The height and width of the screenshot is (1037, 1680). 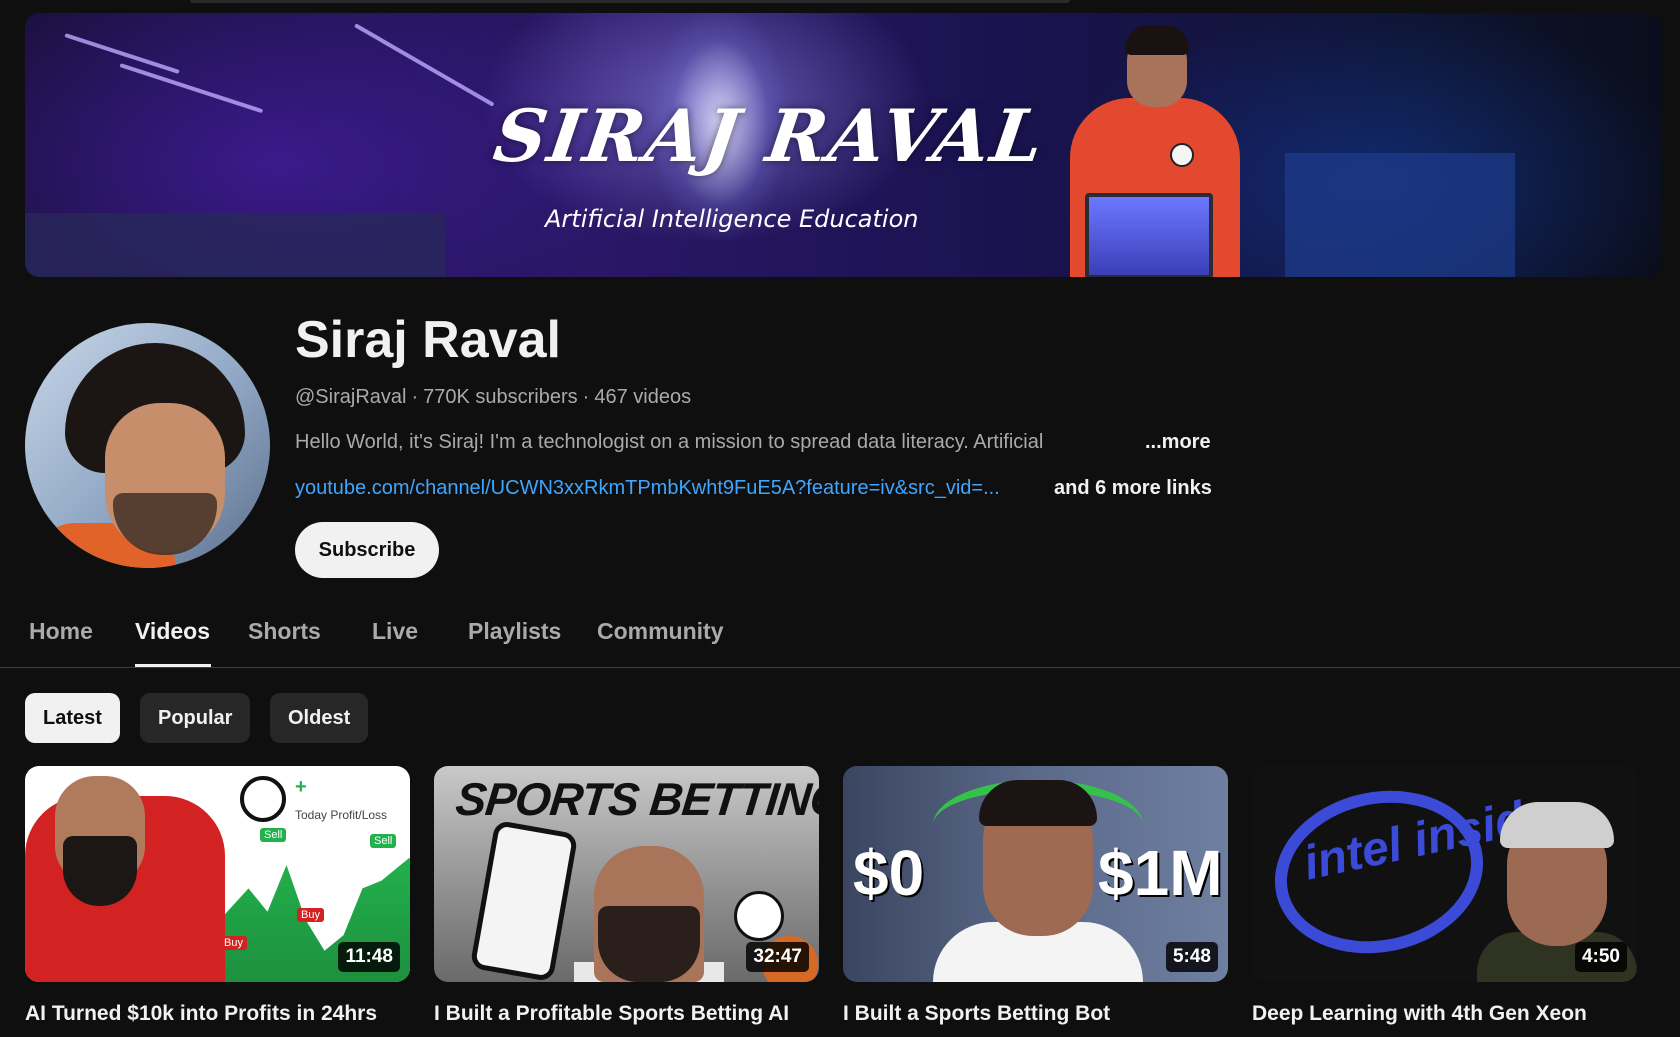 What do you see at coordinates (428, 340) in the screenshot?
I see `channel-name: Siraj Raval` at bounding box center [428, 340].